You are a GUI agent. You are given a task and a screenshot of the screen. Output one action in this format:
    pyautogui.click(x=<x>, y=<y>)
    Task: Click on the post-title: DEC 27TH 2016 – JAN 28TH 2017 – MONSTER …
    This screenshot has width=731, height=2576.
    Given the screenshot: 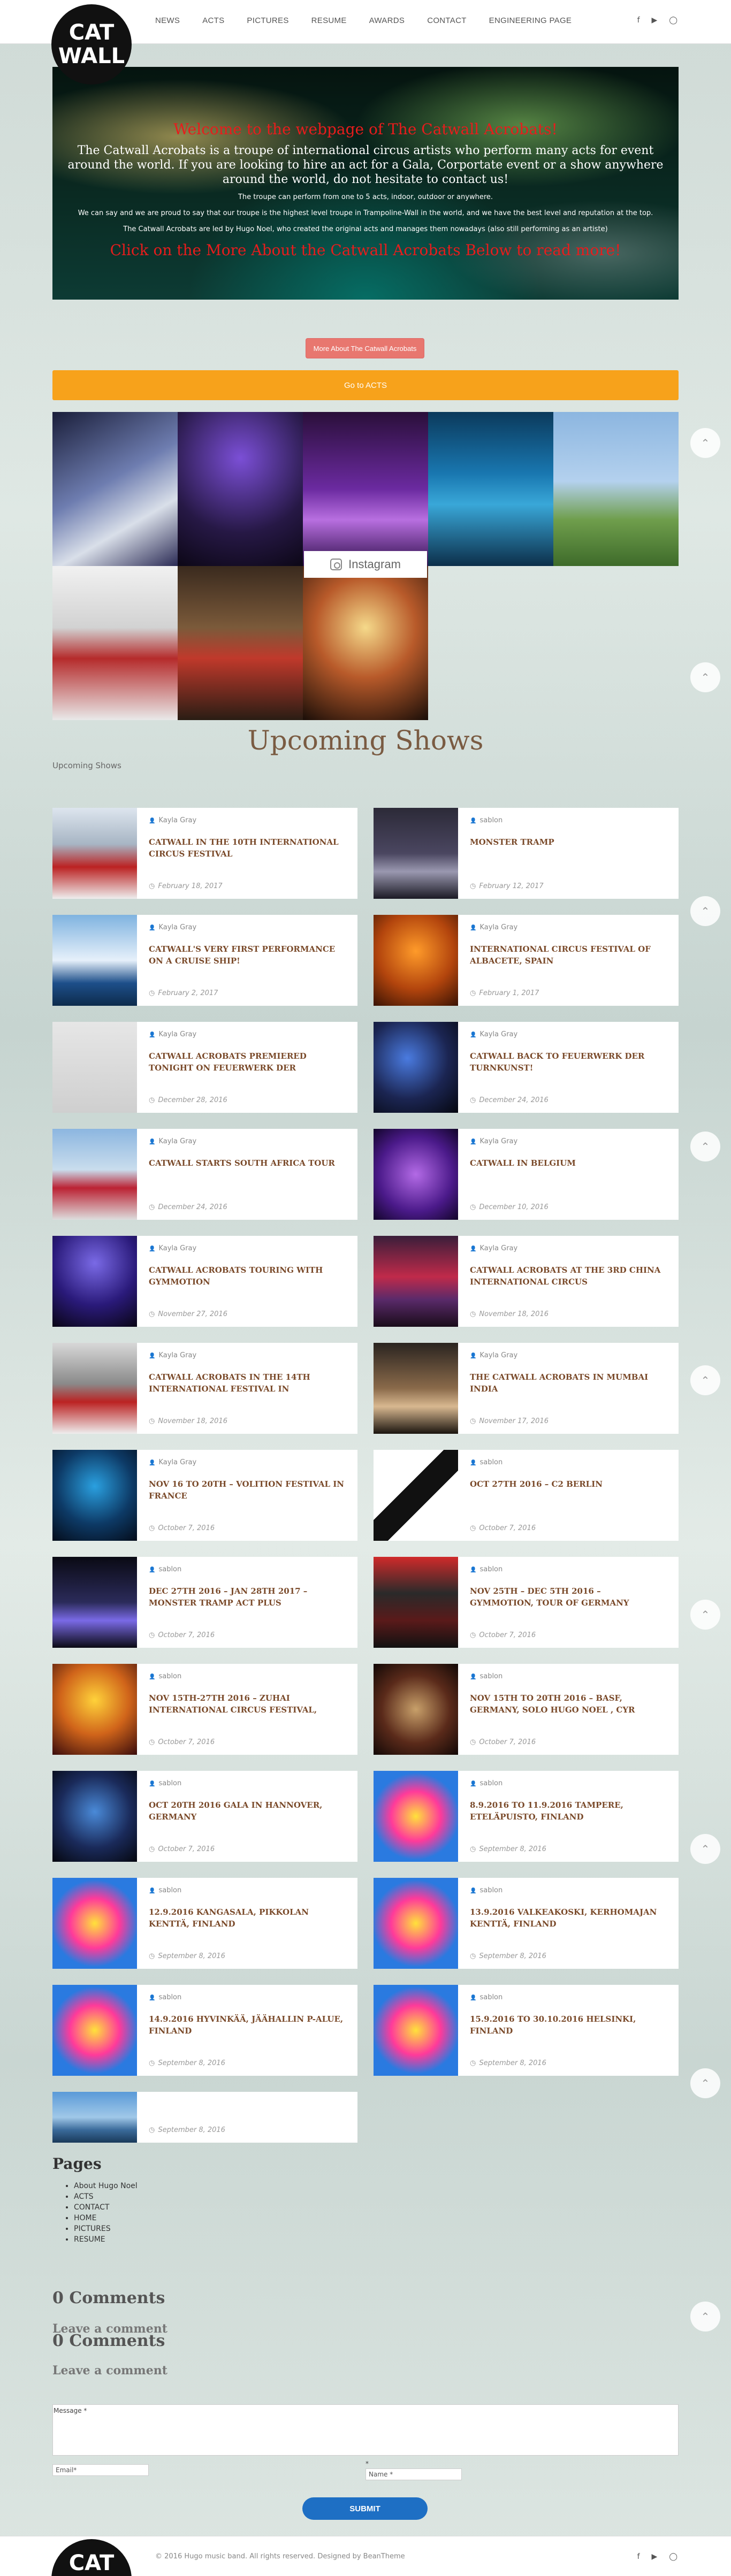 What is the action you would take?
    pyautogui.click(x=247, y=1597)
    